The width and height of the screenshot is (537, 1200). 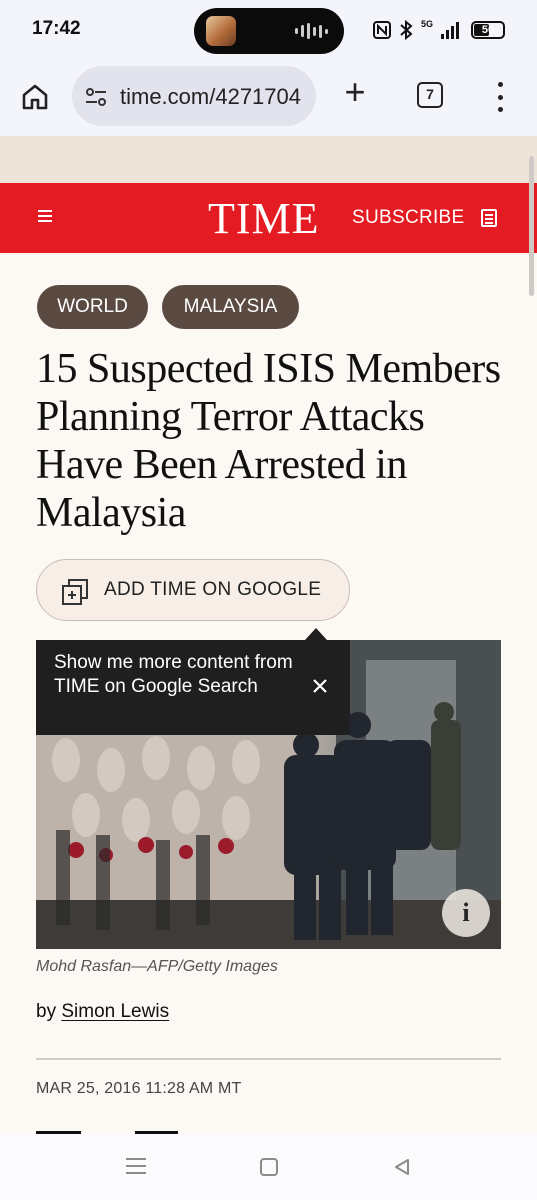 I want to click on tooltip-arrow, so click(x=316, y=634).